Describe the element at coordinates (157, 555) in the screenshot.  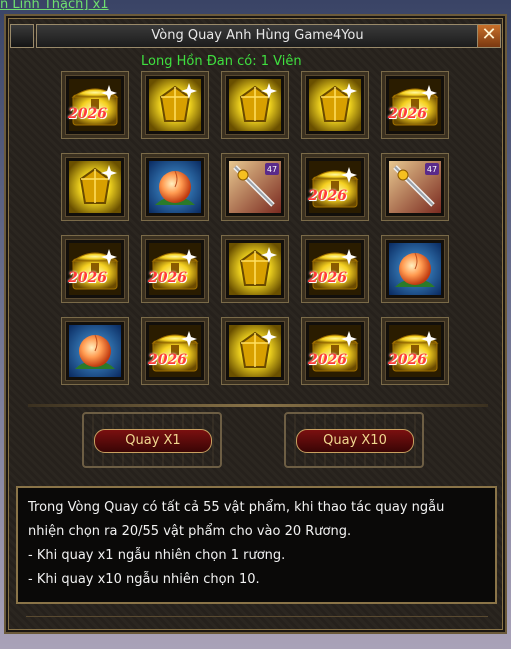
I see `info-line: - Khi quay x1 ngẫu nhiên chọn 1 rương.` at that location.